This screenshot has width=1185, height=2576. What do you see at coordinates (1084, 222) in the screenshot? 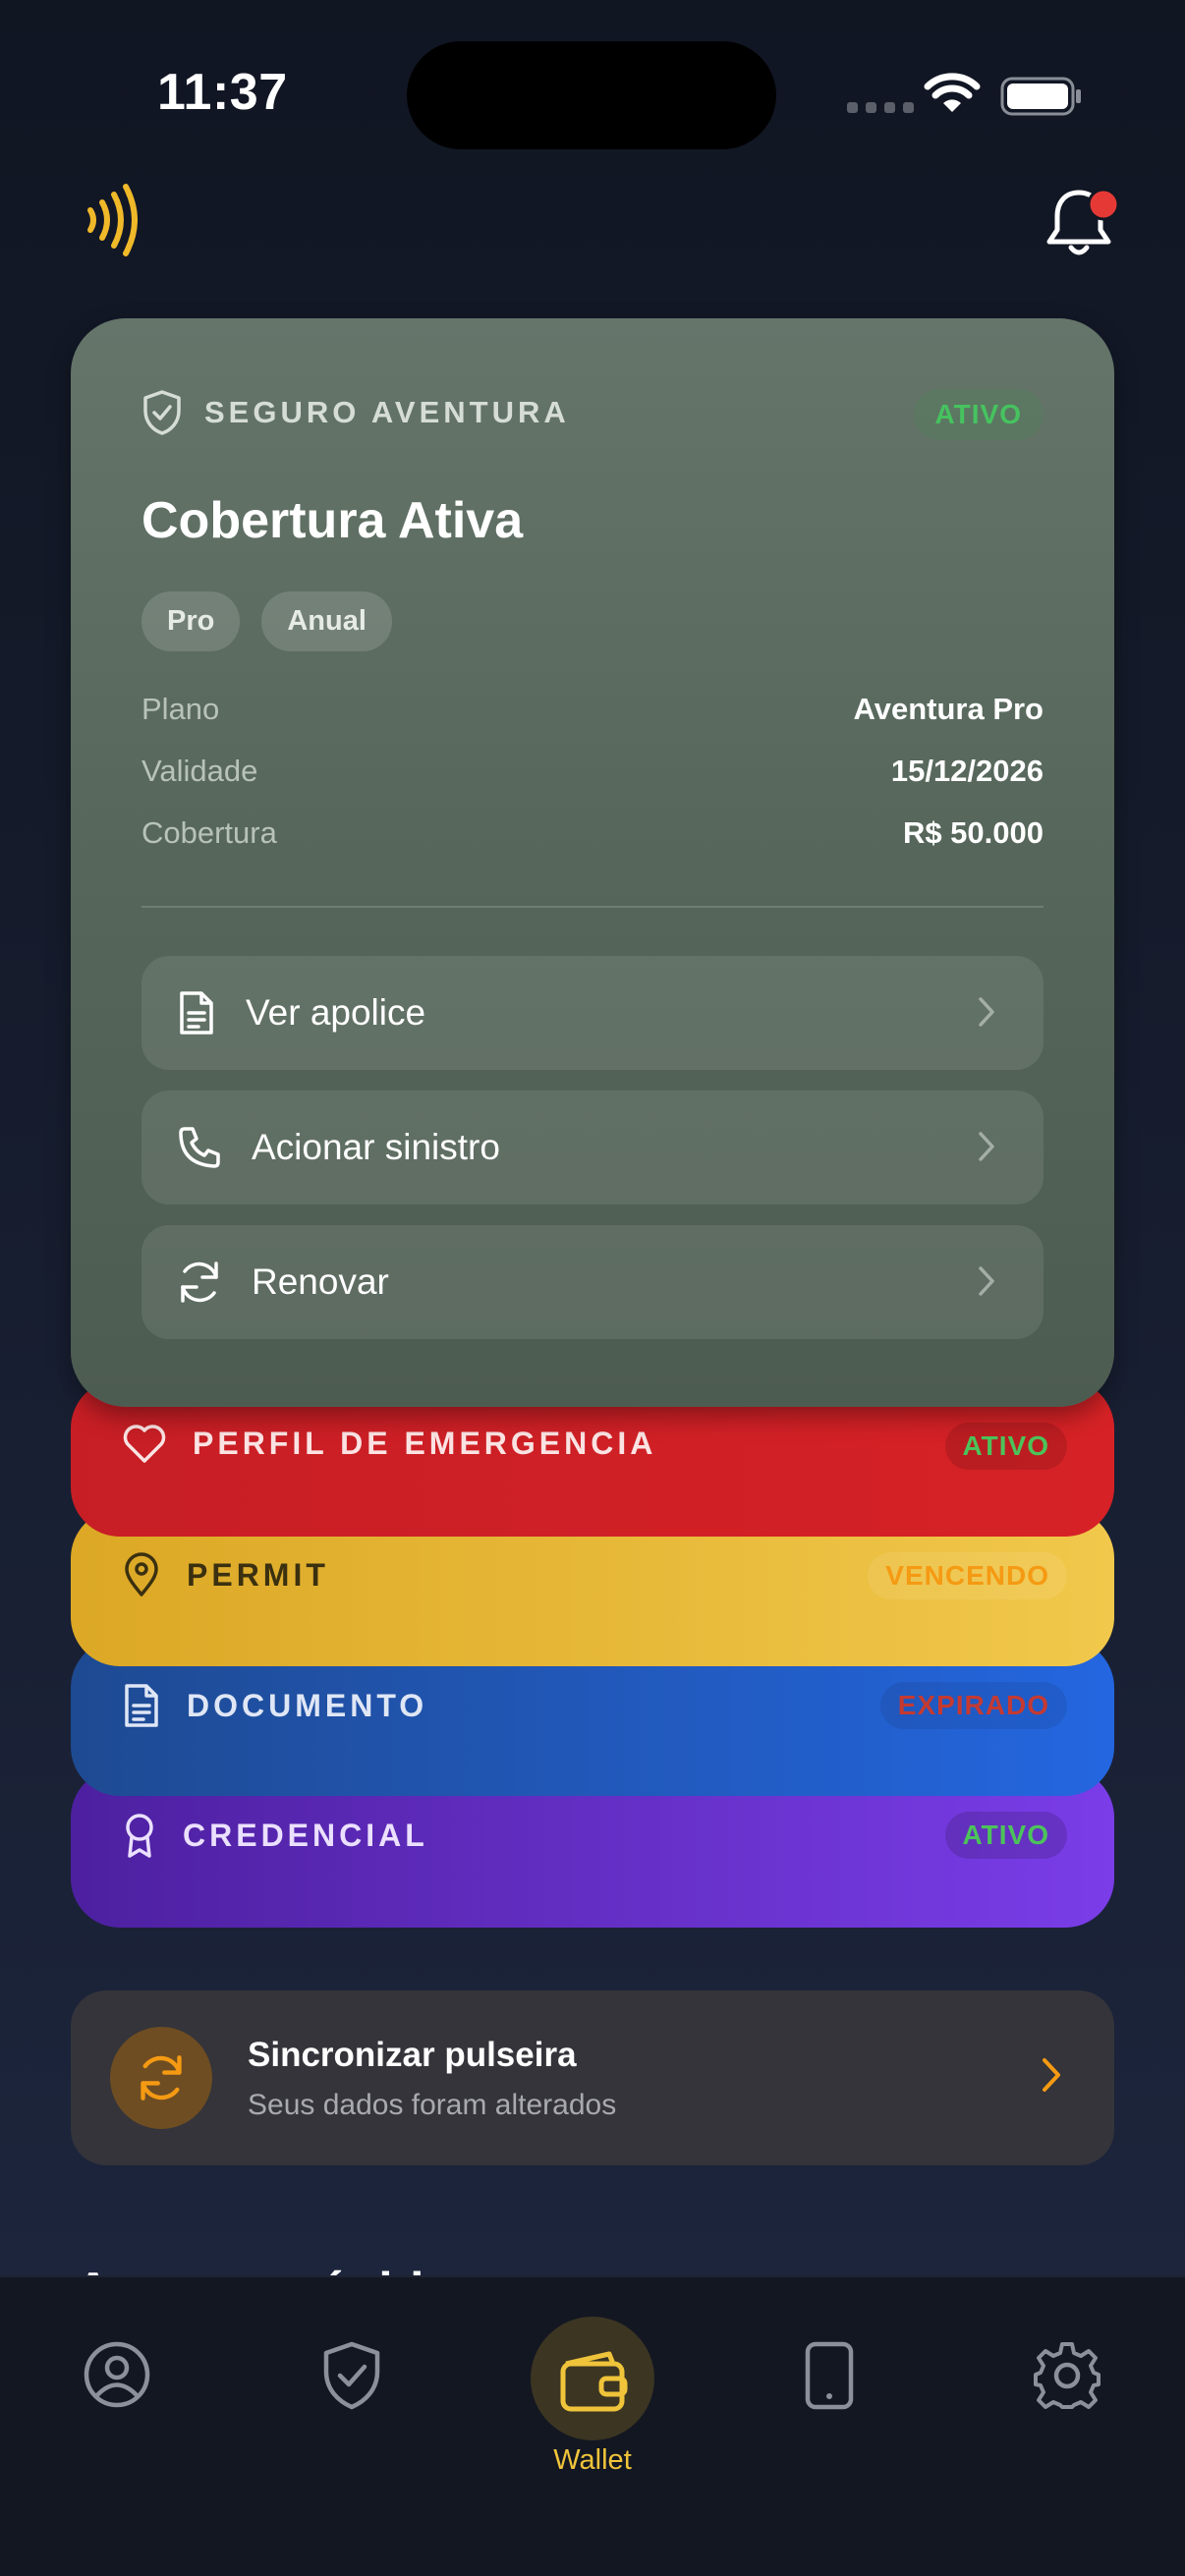
I see `notification-bell-icon` at bounding box center [1084, 222].